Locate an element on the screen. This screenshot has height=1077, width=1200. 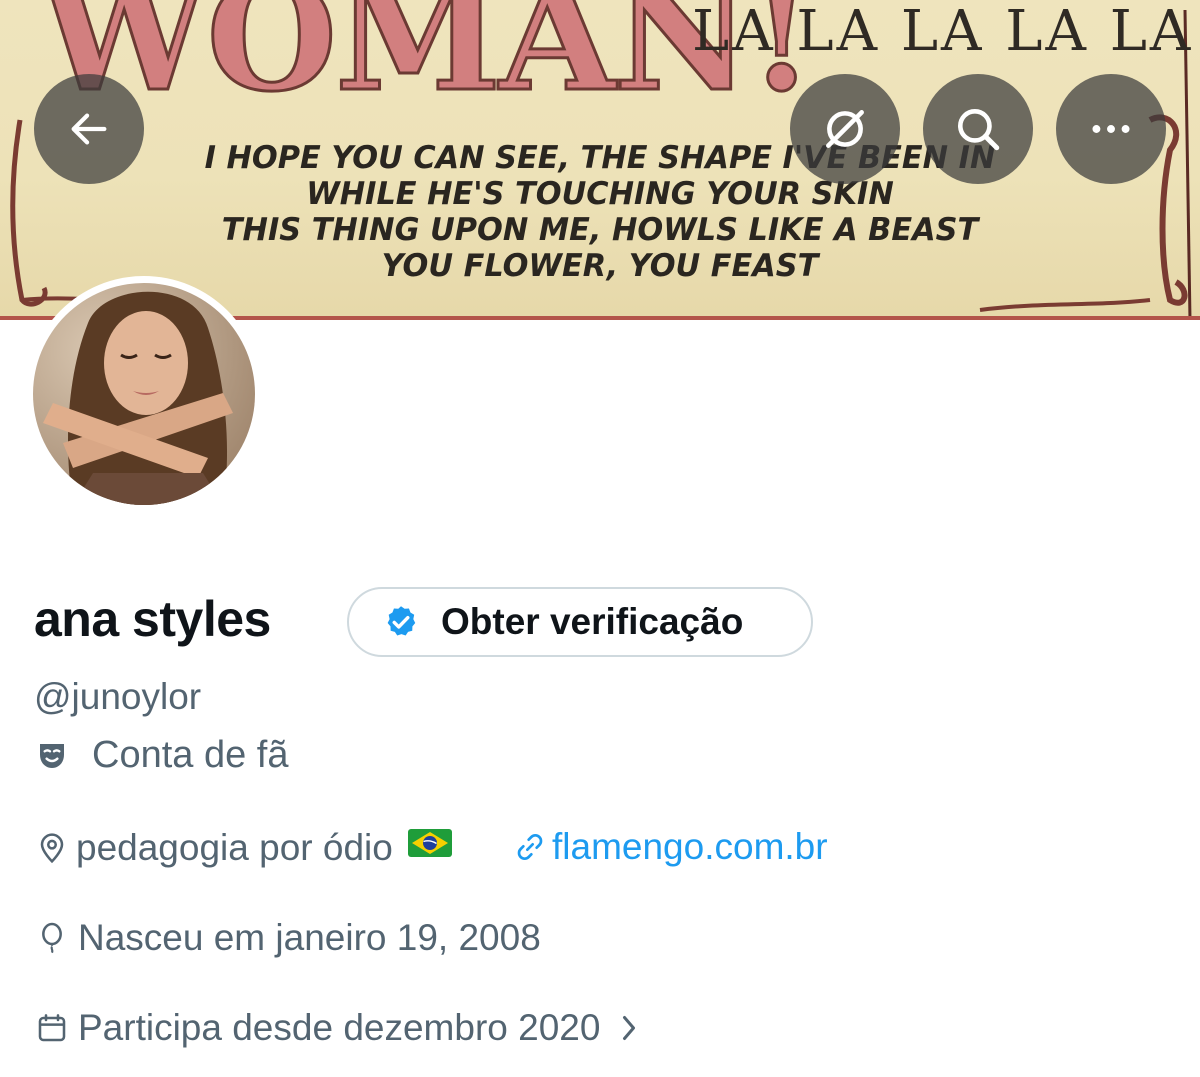
profile-birthday: Nasceu em janeiro 19, 2008 is located at coordinates (288, 938).